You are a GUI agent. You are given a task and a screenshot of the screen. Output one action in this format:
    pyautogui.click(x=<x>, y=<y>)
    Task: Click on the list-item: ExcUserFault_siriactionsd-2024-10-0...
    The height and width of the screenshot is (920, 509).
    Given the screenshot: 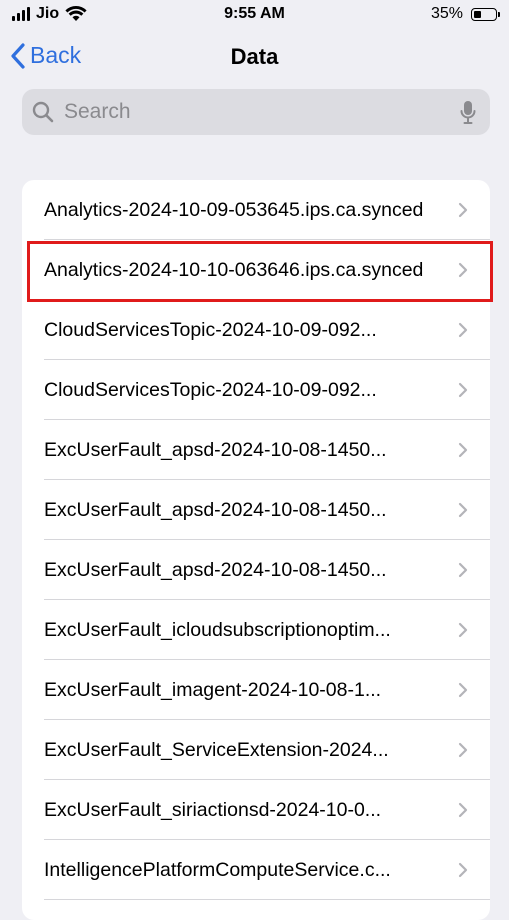 What is the action you would take?
    pyautogui.click(x=256, y=810)
    